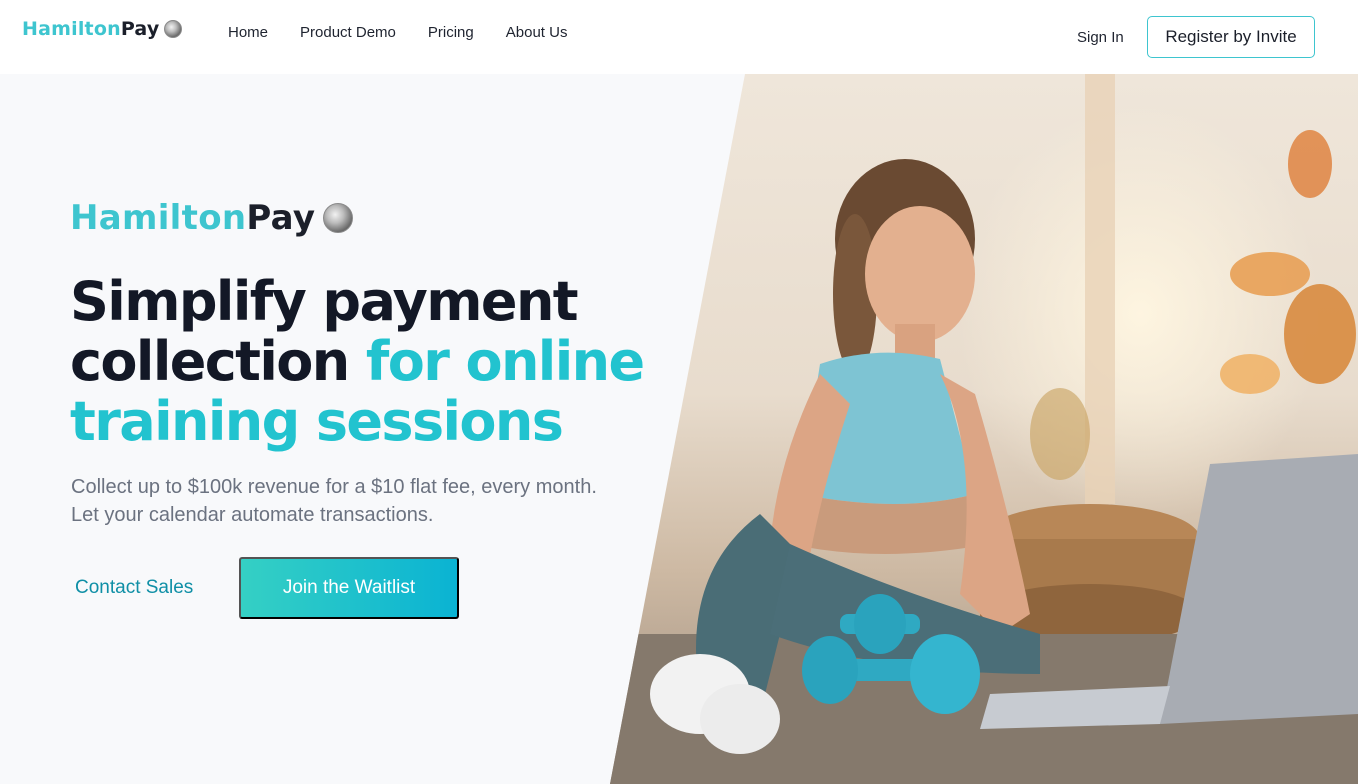 This screenshot has height=784, width=1358. Describe the element at coordinates (71, 29) in the screenshot. I see `brand-logo-part1: Hamilton` at that location.